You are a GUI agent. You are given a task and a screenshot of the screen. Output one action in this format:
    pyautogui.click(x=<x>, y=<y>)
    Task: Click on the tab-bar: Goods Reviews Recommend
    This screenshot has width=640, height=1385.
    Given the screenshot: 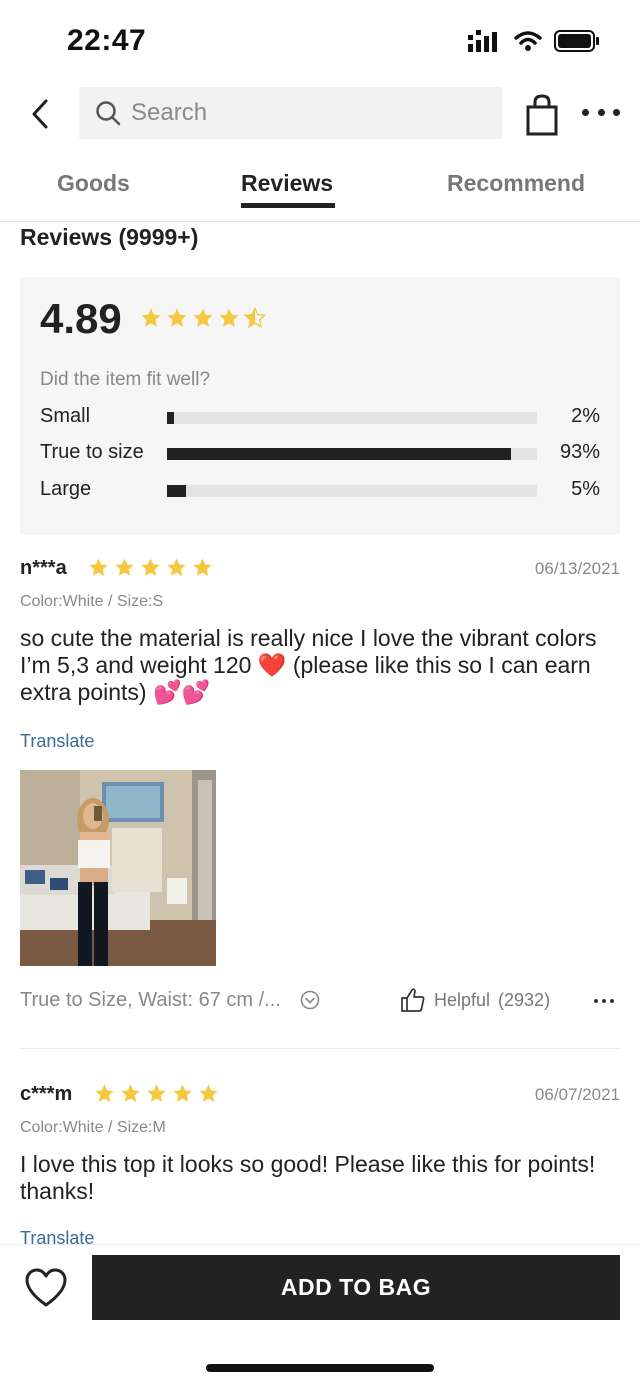 What is the action you would take?
    pyautogui.click(x=320, y=191)
    